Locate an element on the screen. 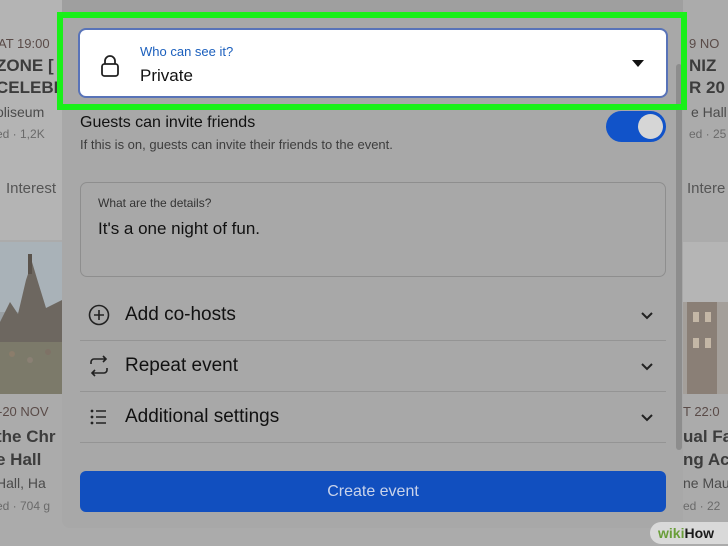  details-value: It's a one night of fun. is located at coordinates (179, 228).